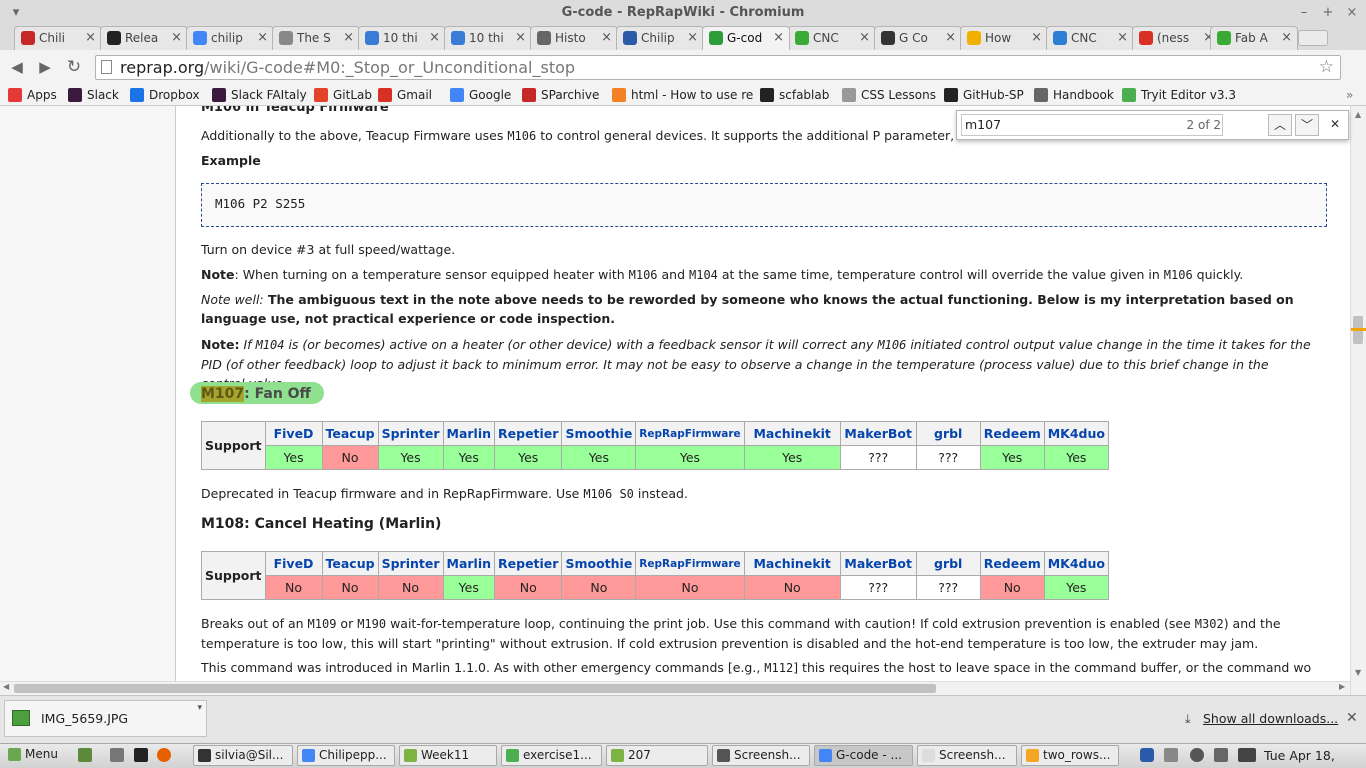  Describe the element at coordinates (16, 13) in the screenshot. I see `window-menu-icon: ▾` at that location.